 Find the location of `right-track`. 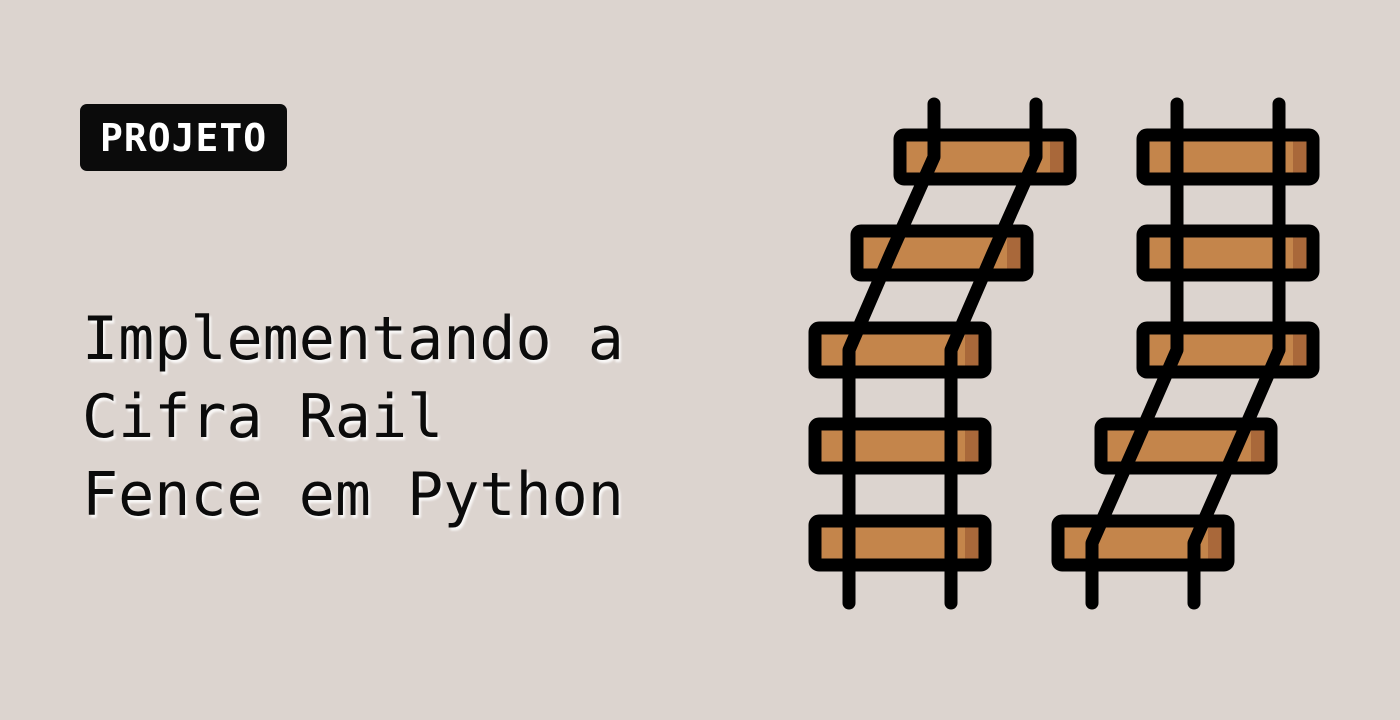

right-track is located at coordinates (1185, 353).